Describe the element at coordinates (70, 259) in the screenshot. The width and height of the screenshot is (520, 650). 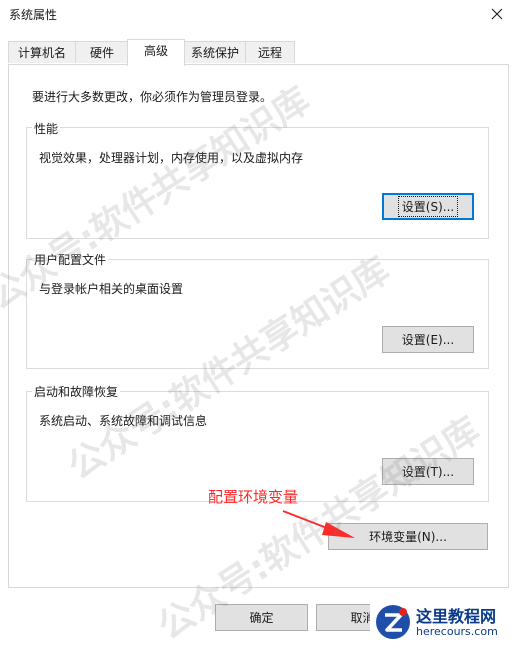
I see `user-profiles-title: 用户配置文件` at that location.